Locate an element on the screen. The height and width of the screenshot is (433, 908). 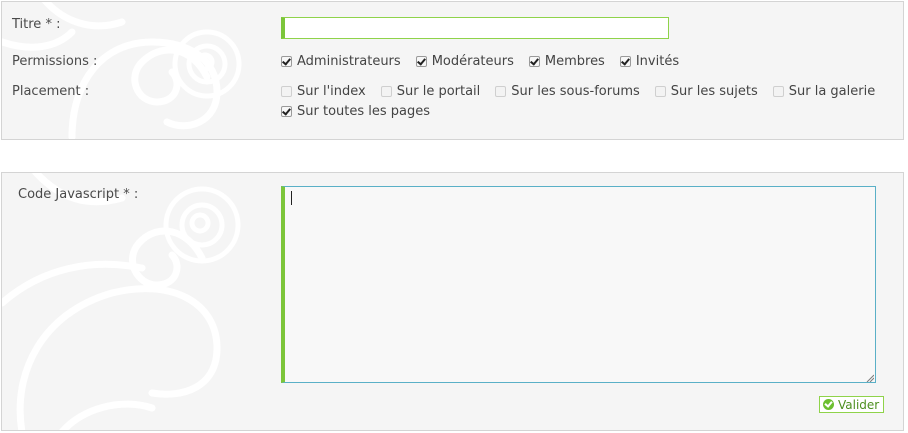
permissions-label: Permissions : is located at coordinates (55, 61).